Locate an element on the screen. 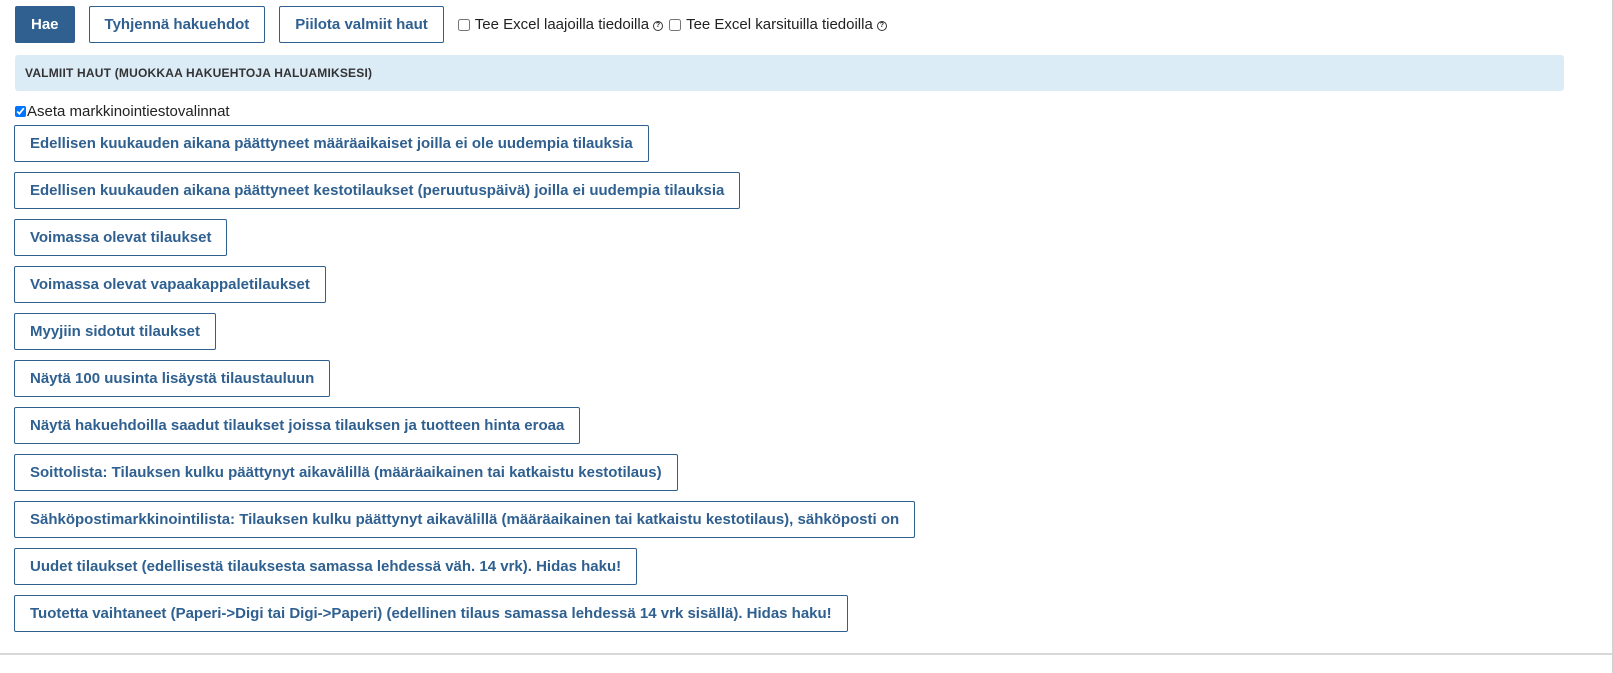  excel-trimmed-checkbox is located at coordinates (675, 24).